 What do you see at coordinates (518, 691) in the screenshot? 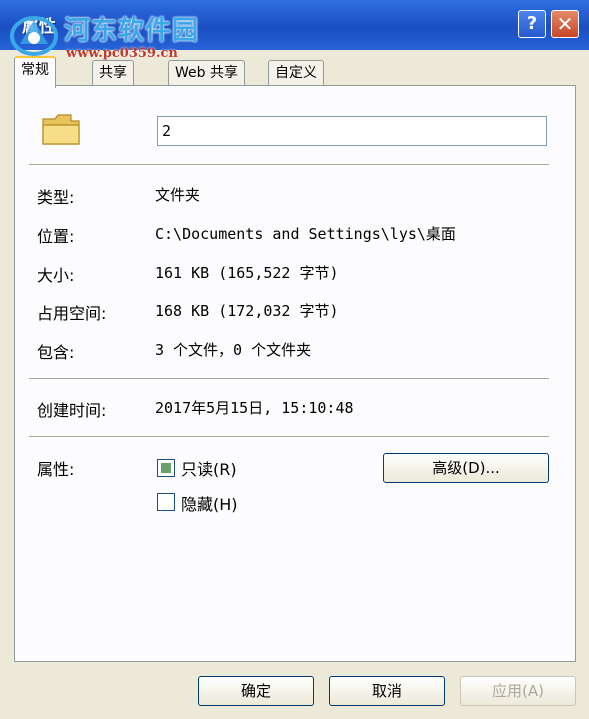
I see `apply-button: 应用(A)` at bounding box center [518, 691].